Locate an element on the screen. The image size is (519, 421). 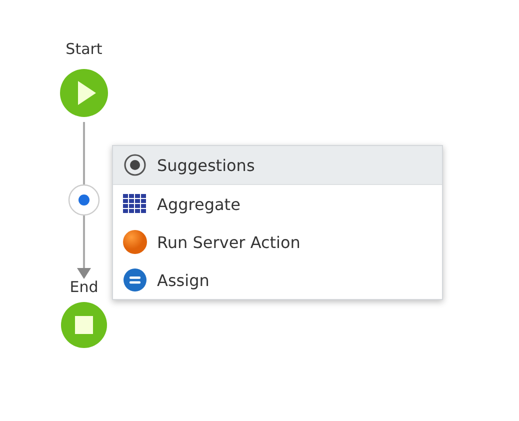
drop-target is located at coordinates (84, 200).